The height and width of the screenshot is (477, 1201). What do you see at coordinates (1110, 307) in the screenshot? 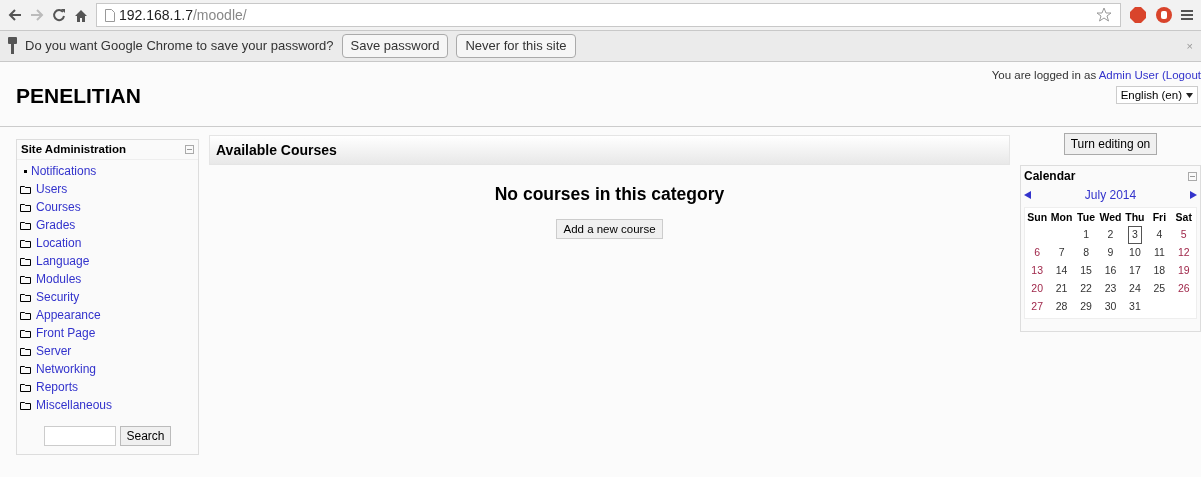
I see `calendar-day: 30` at bounding box center [1110, 307].